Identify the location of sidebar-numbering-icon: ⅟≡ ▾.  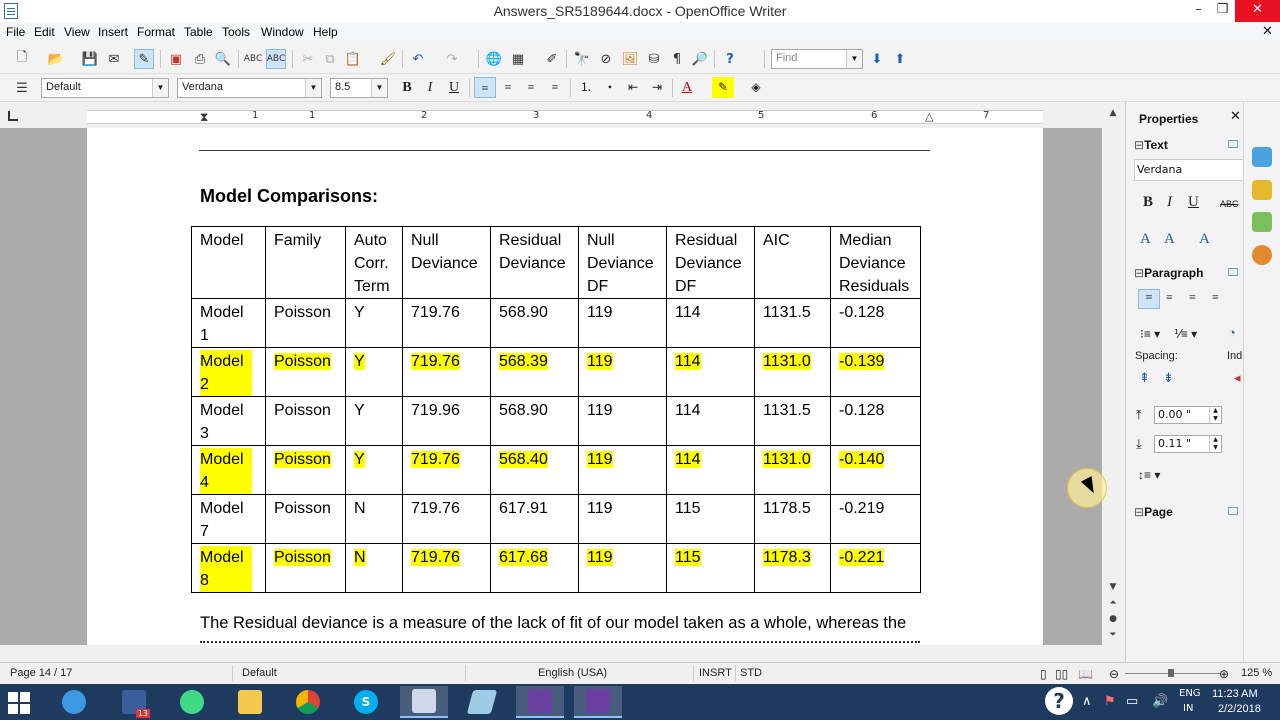
(1185, 334).